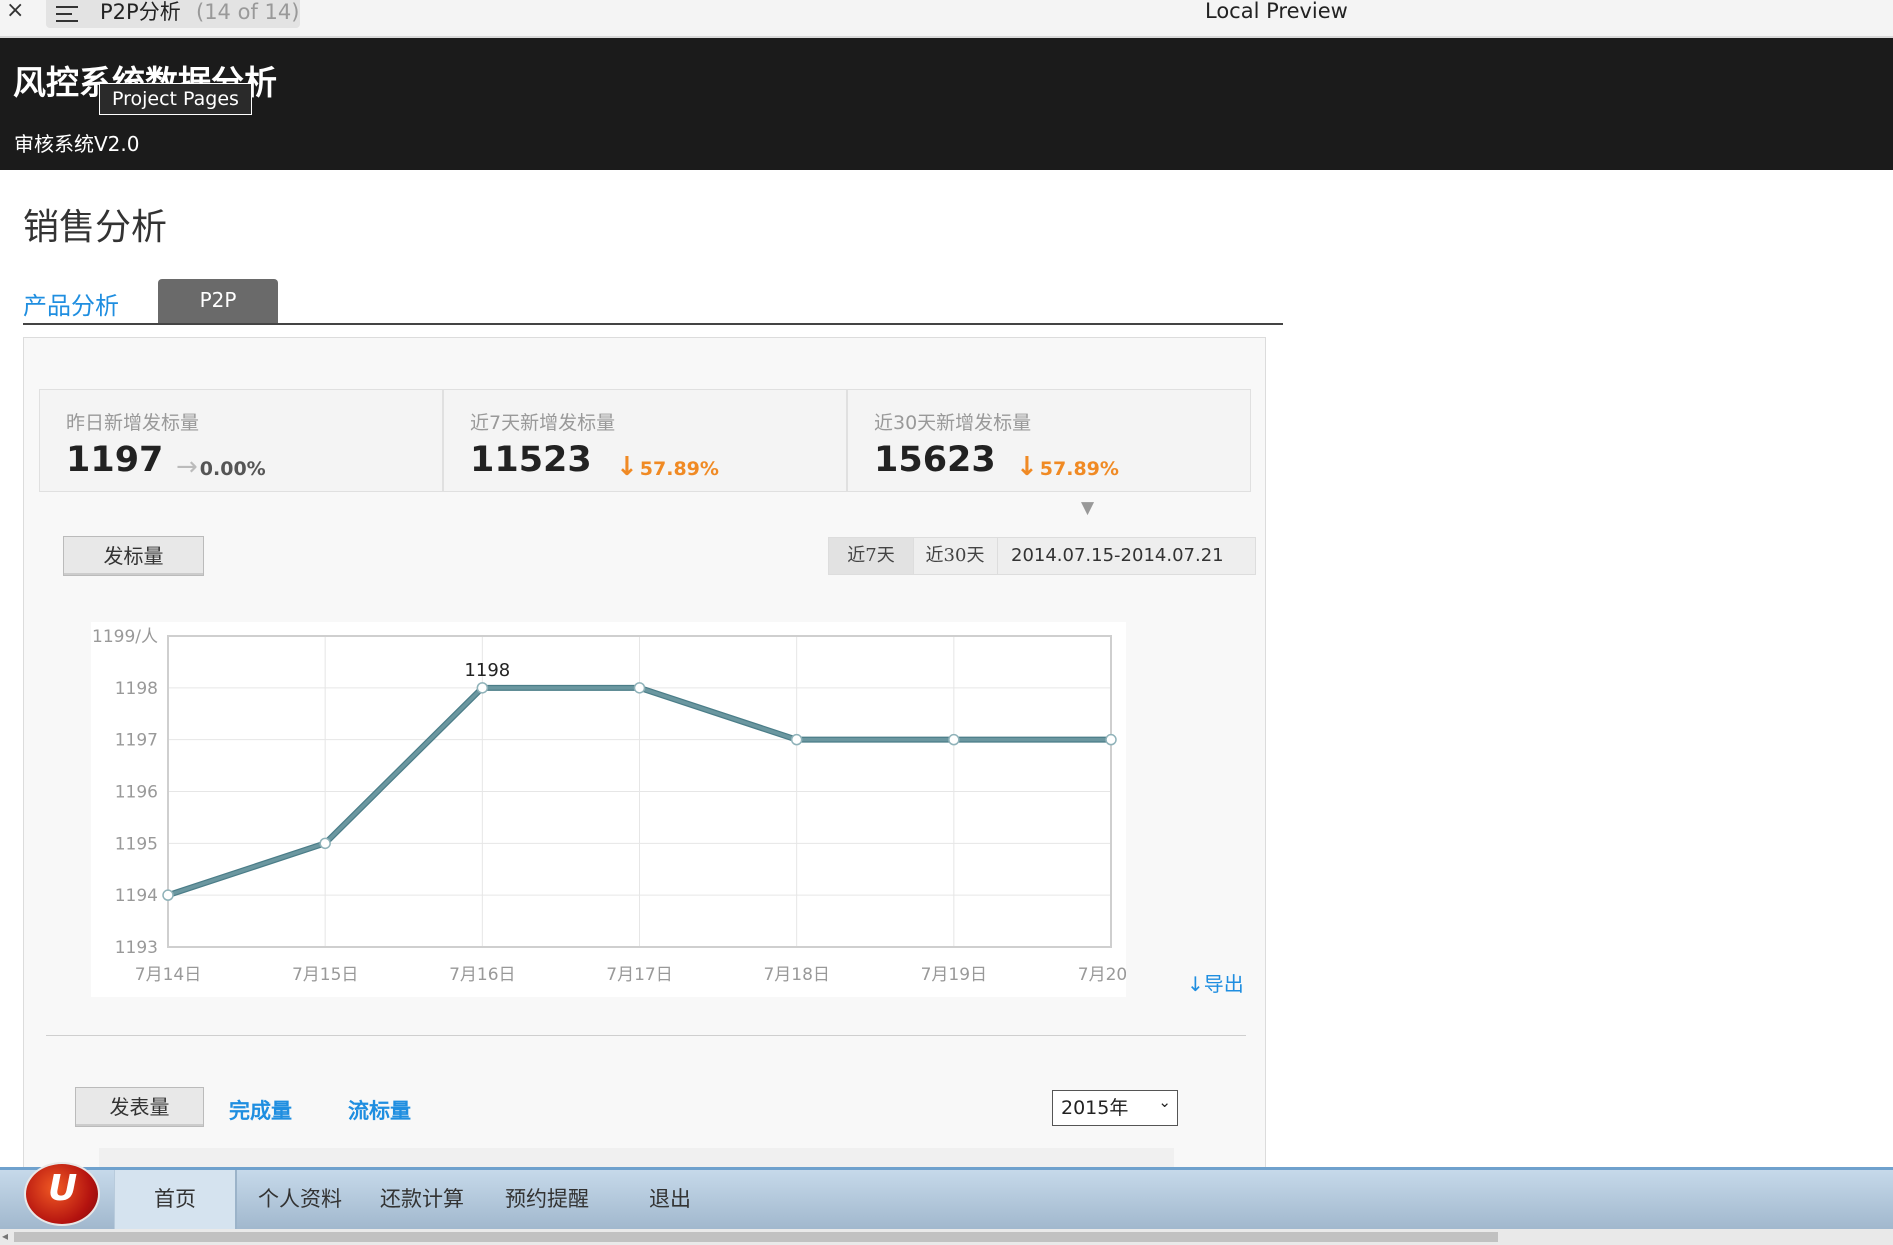  Describe the element at coordinates (300, 1200) in the screenshot. I see `nav-profile: 个人资料` at that location.